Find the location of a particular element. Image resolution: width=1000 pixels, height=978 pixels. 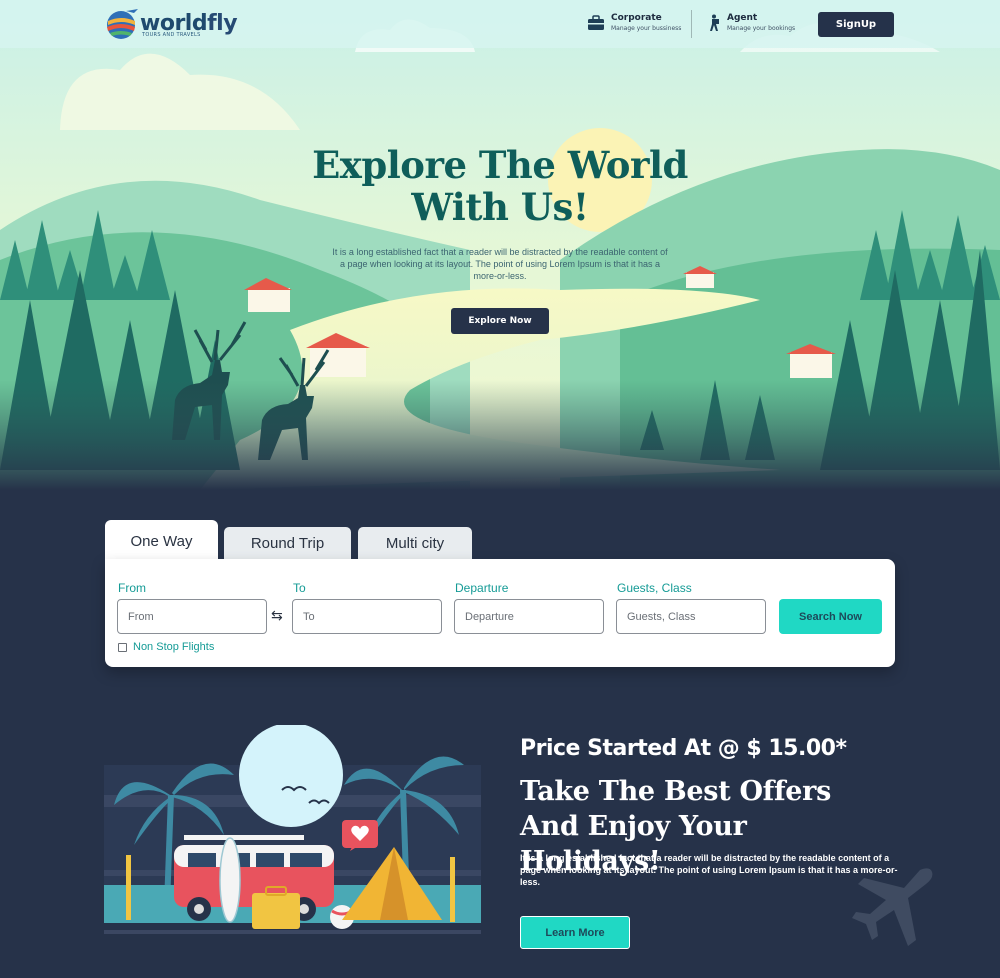

hiker-icon is located at coordinates (714, 22).